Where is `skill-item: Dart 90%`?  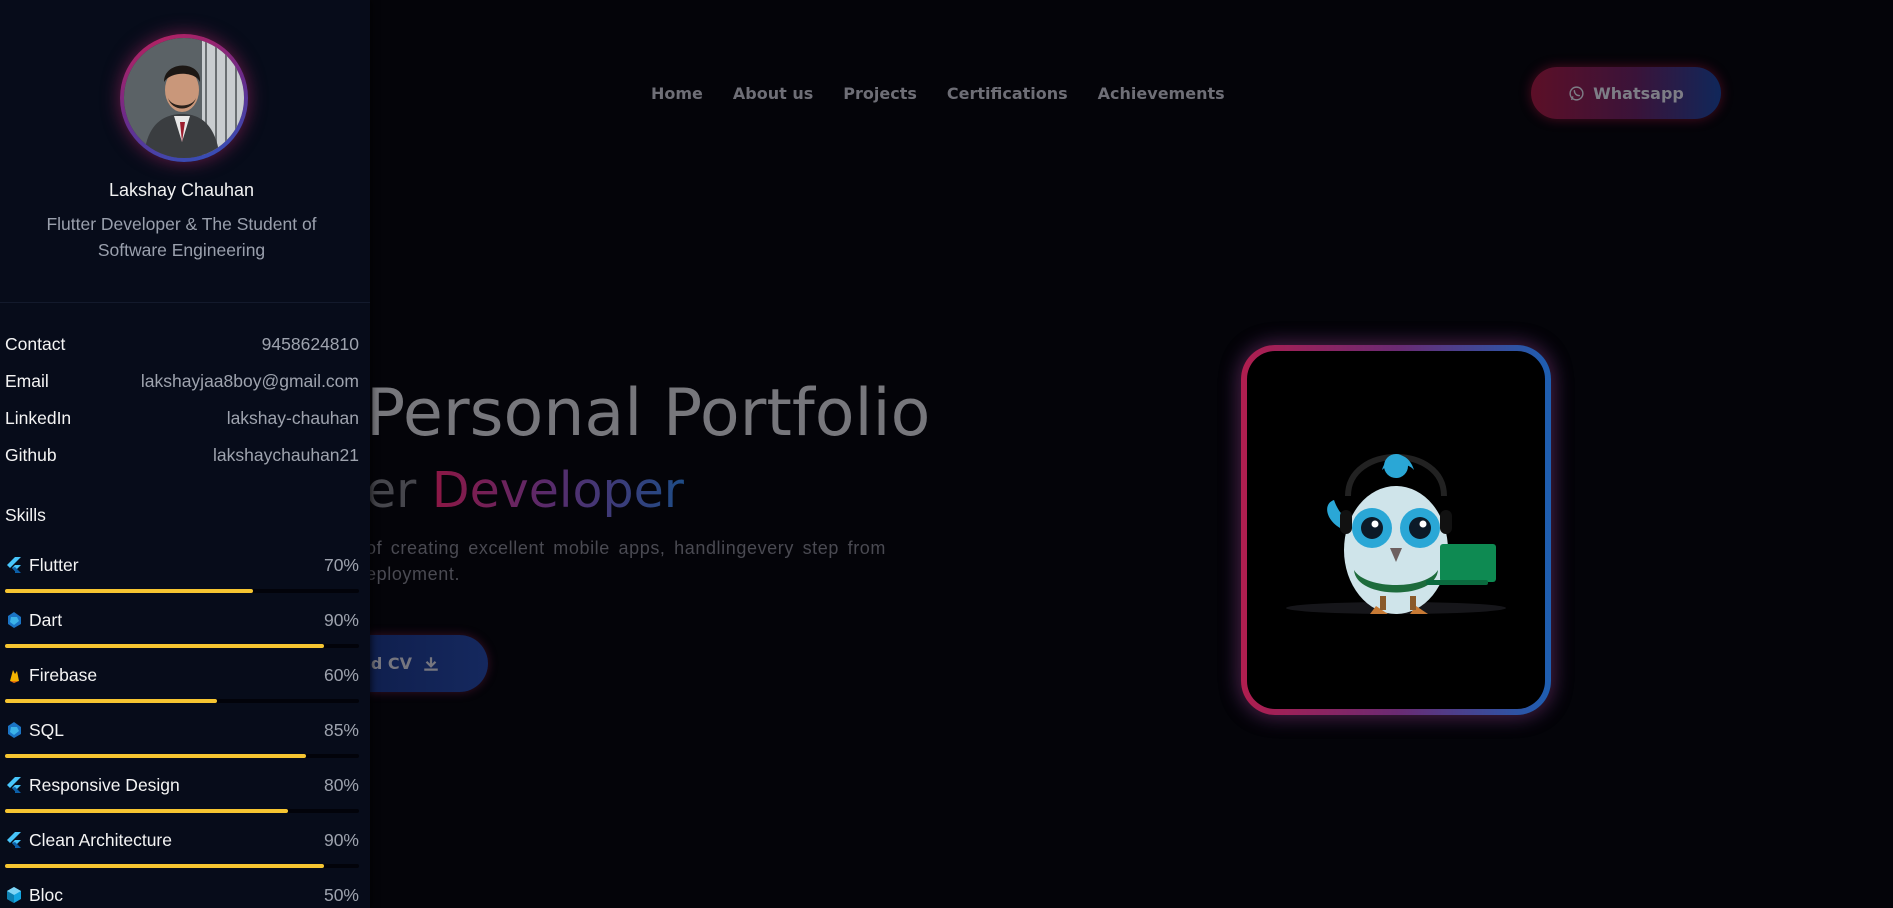 skill-item: Dart 90% is located at coordinates (182, 634).